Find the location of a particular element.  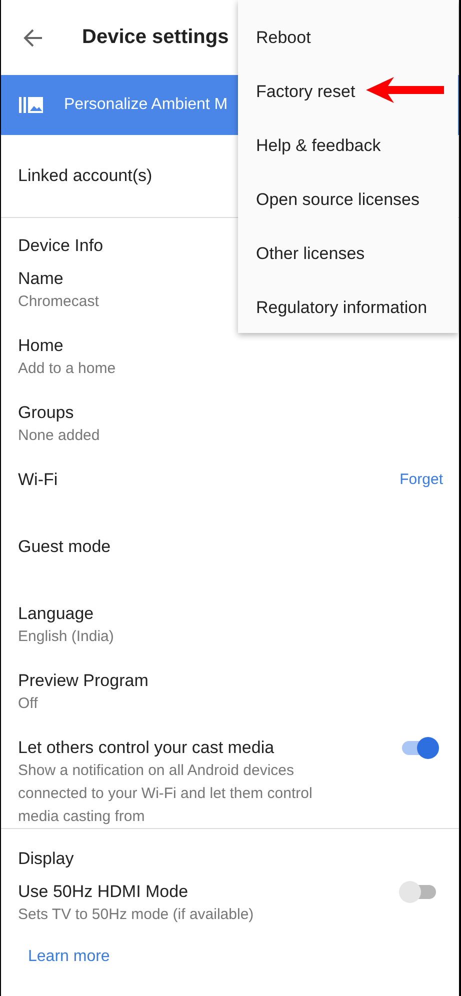

setting-value: None added is located at coordinates (59, 436).